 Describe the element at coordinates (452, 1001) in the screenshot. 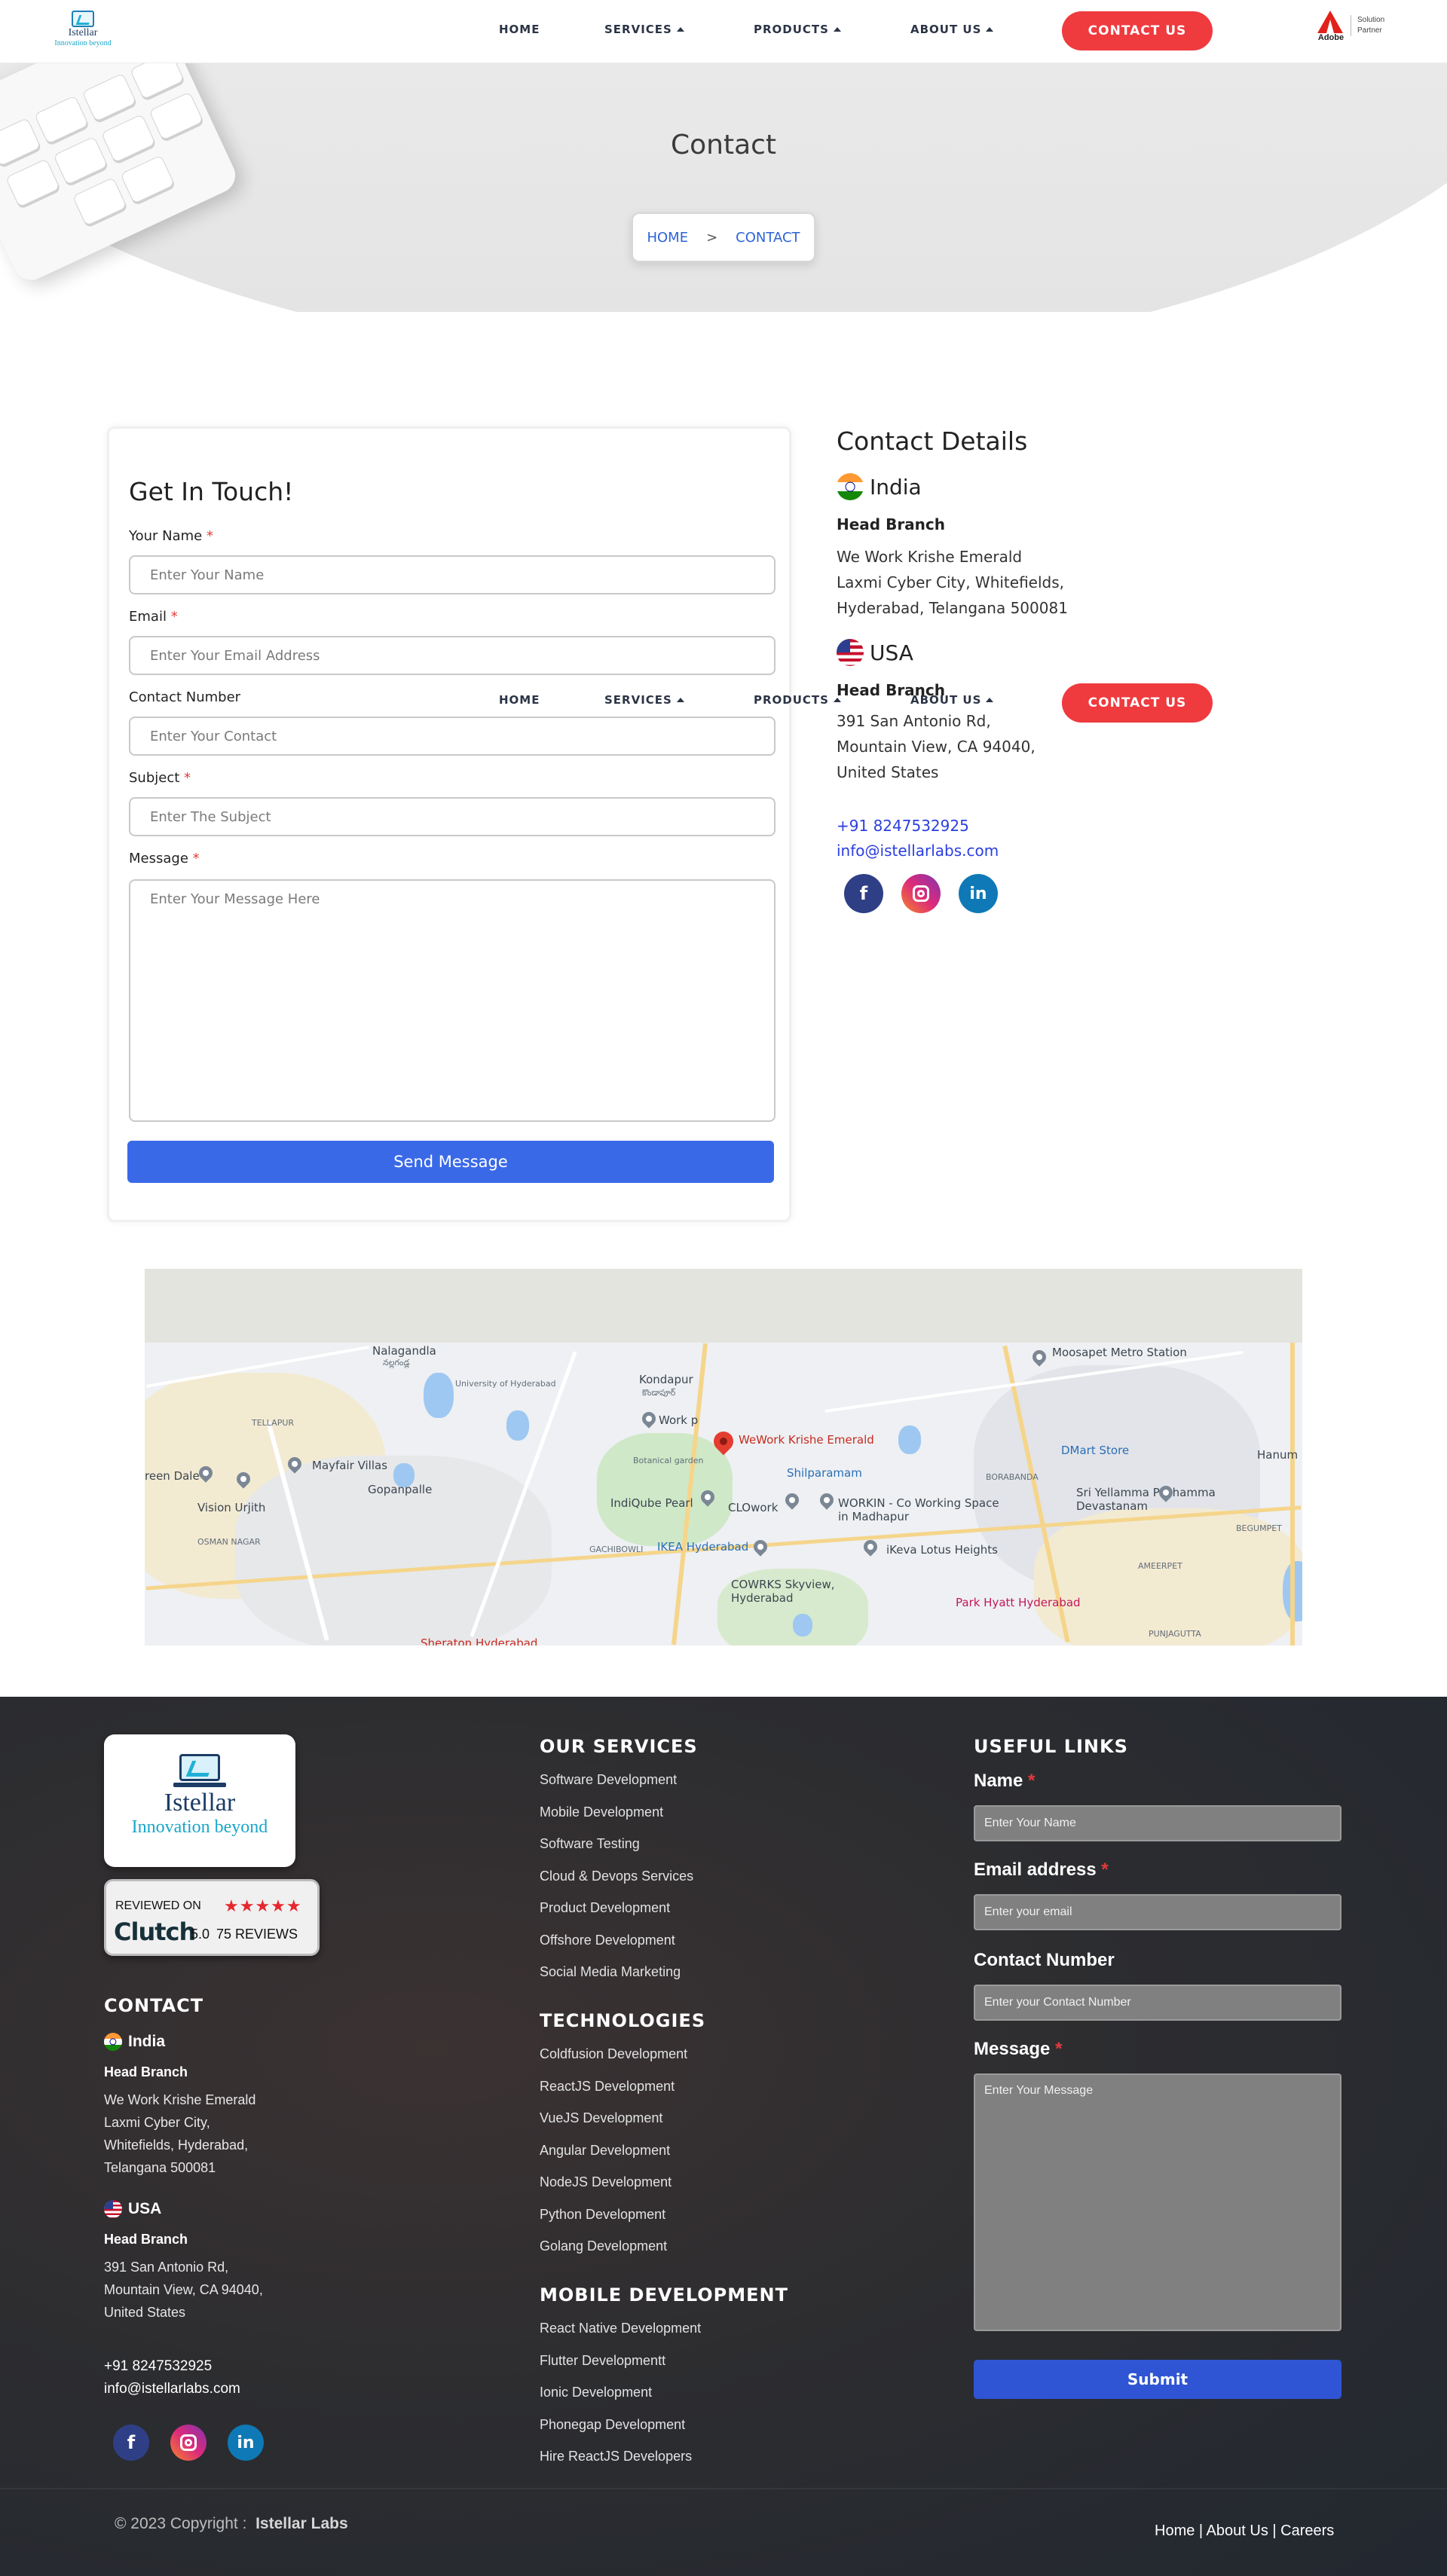

I see `message-textarea` at that location.